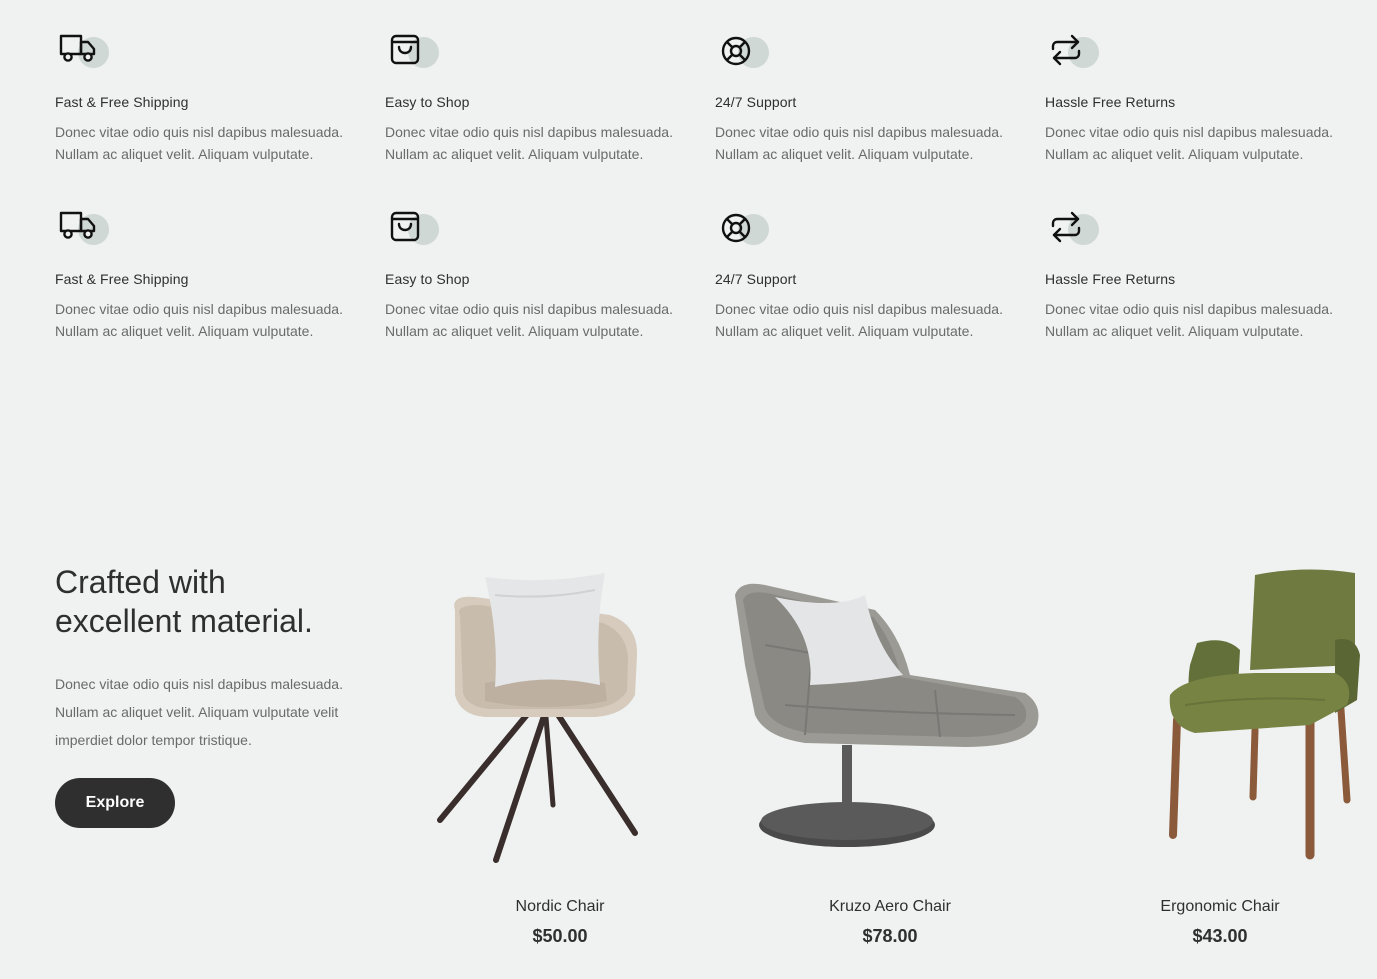  Describe the element at coordinates (1220, 936) in the screenshot. I see `product-price: $43.00` at that location.